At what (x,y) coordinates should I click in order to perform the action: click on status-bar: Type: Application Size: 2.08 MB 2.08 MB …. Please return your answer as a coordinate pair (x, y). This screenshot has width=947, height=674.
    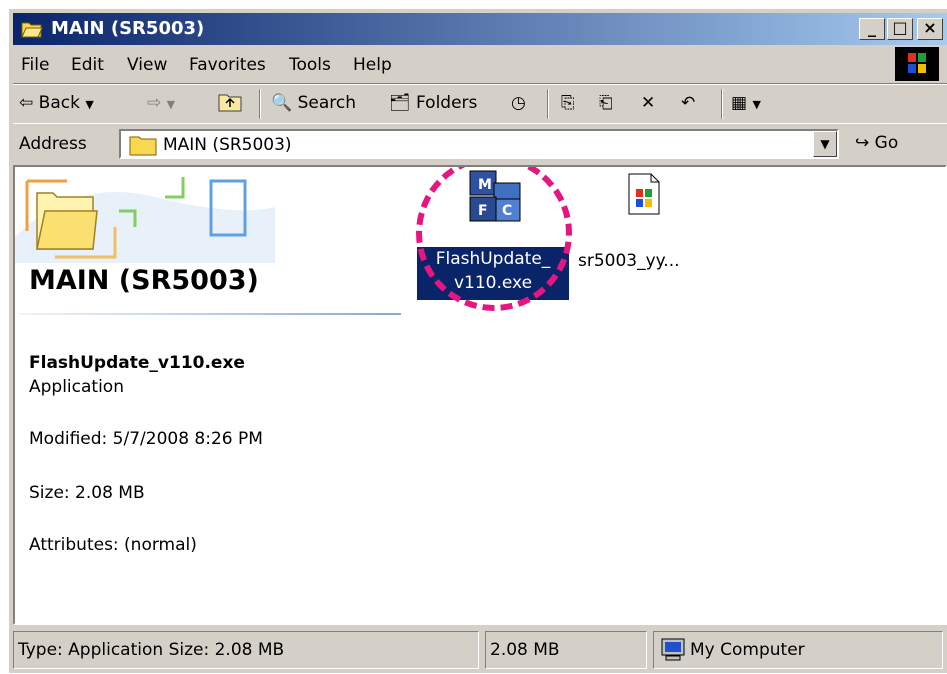
    Looking at the image, I should click on (480, 650).